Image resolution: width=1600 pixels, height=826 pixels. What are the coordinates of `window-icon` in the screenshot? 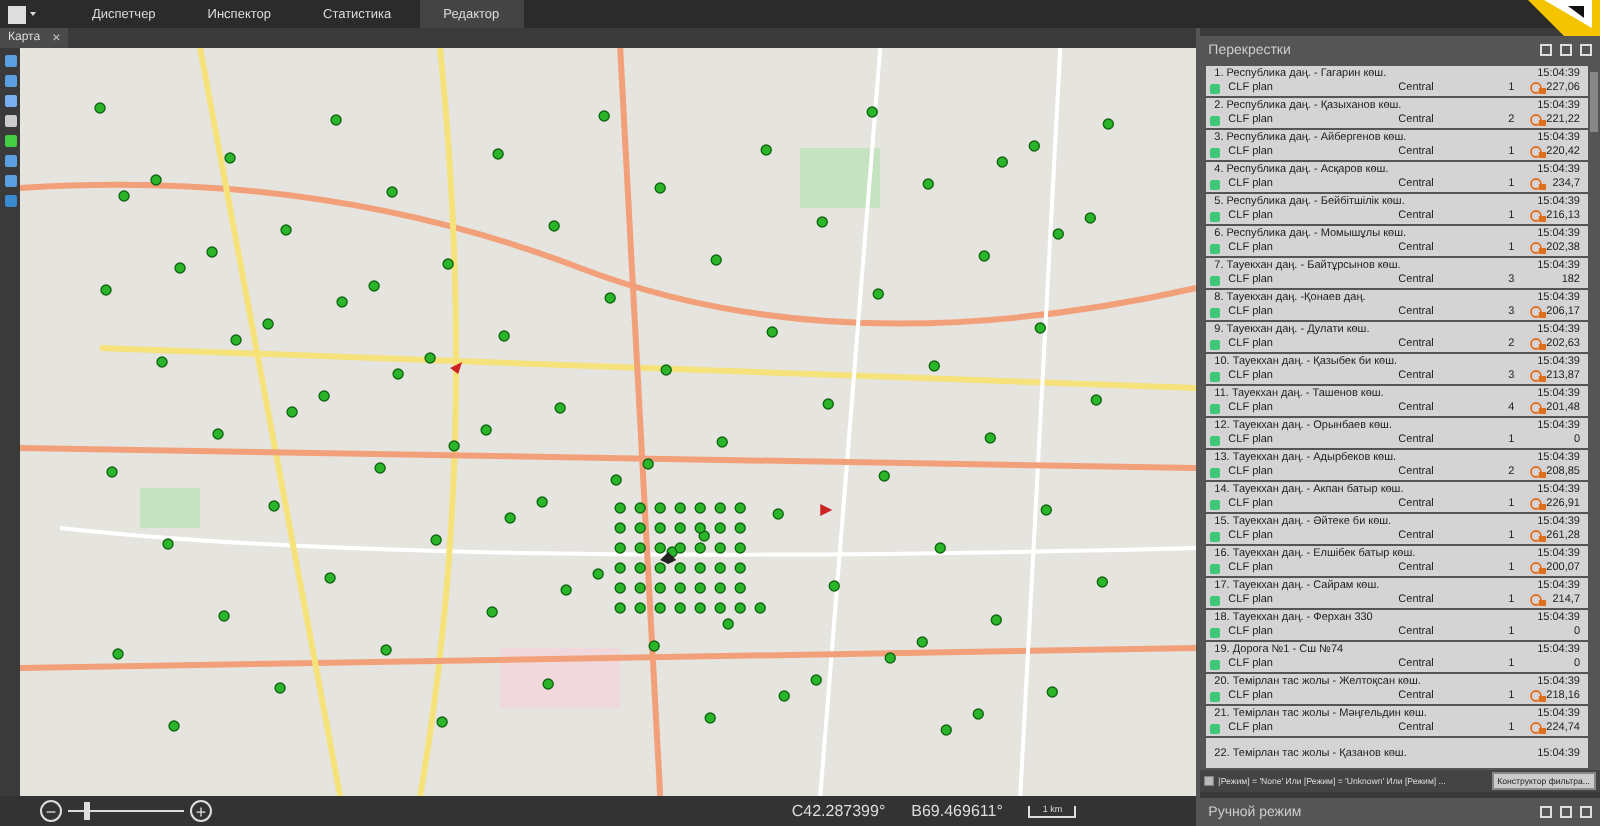 It's located at (22, 14).